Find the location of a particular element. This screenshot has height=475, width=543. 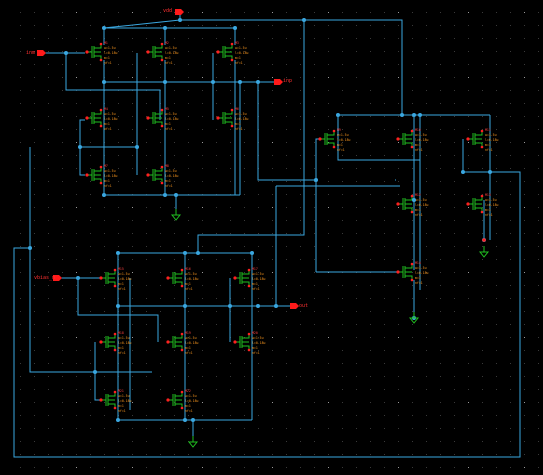

pin-inm is located at coordinates (41, 53).